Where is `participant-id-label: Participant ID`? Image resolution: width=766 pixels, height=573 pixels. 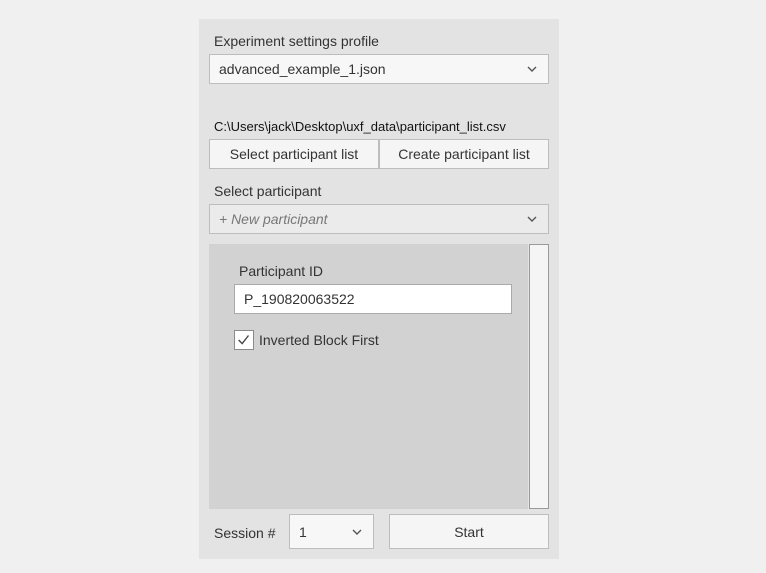 participant-id-label: Participant ID is located at coordinates (281, 271).